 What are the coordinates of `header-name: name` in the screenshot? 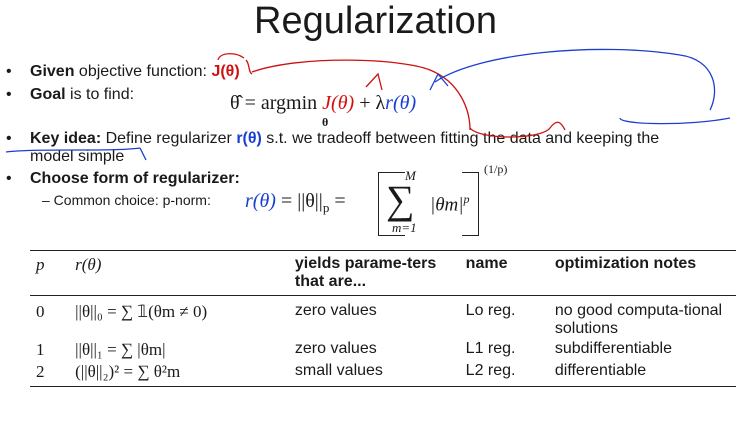 It's located at (486, 263).